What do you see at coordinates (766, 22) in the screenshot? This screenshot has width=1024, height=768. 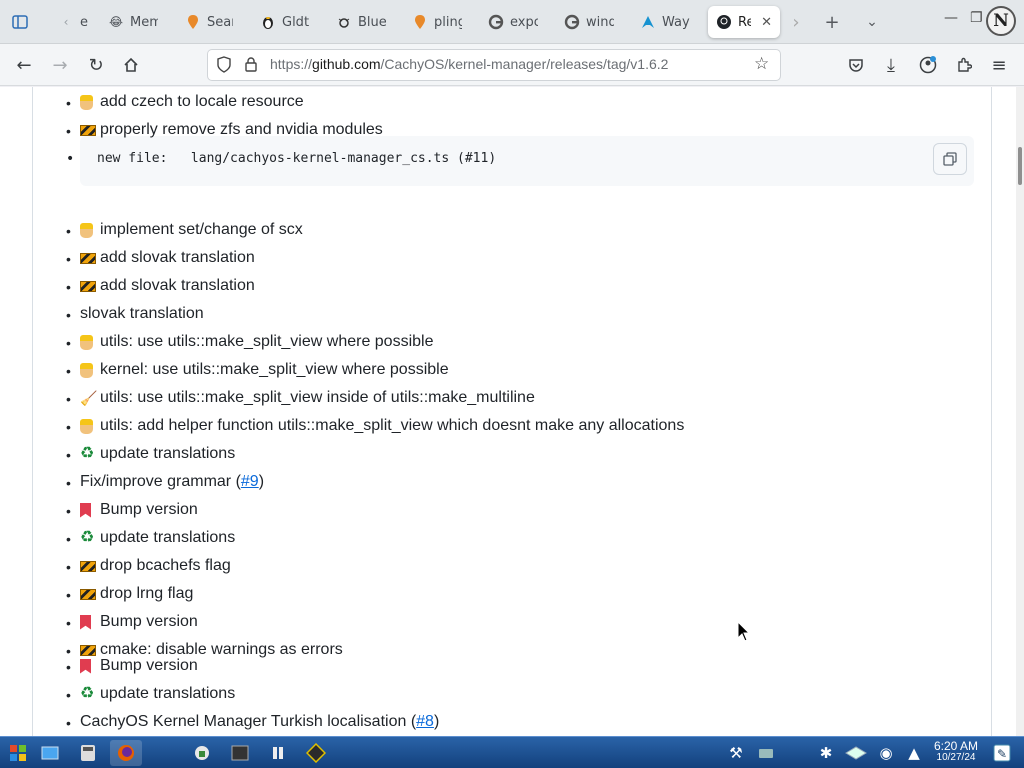 I see `close-tab-icon: ✕` at bounding box center [766, 22].